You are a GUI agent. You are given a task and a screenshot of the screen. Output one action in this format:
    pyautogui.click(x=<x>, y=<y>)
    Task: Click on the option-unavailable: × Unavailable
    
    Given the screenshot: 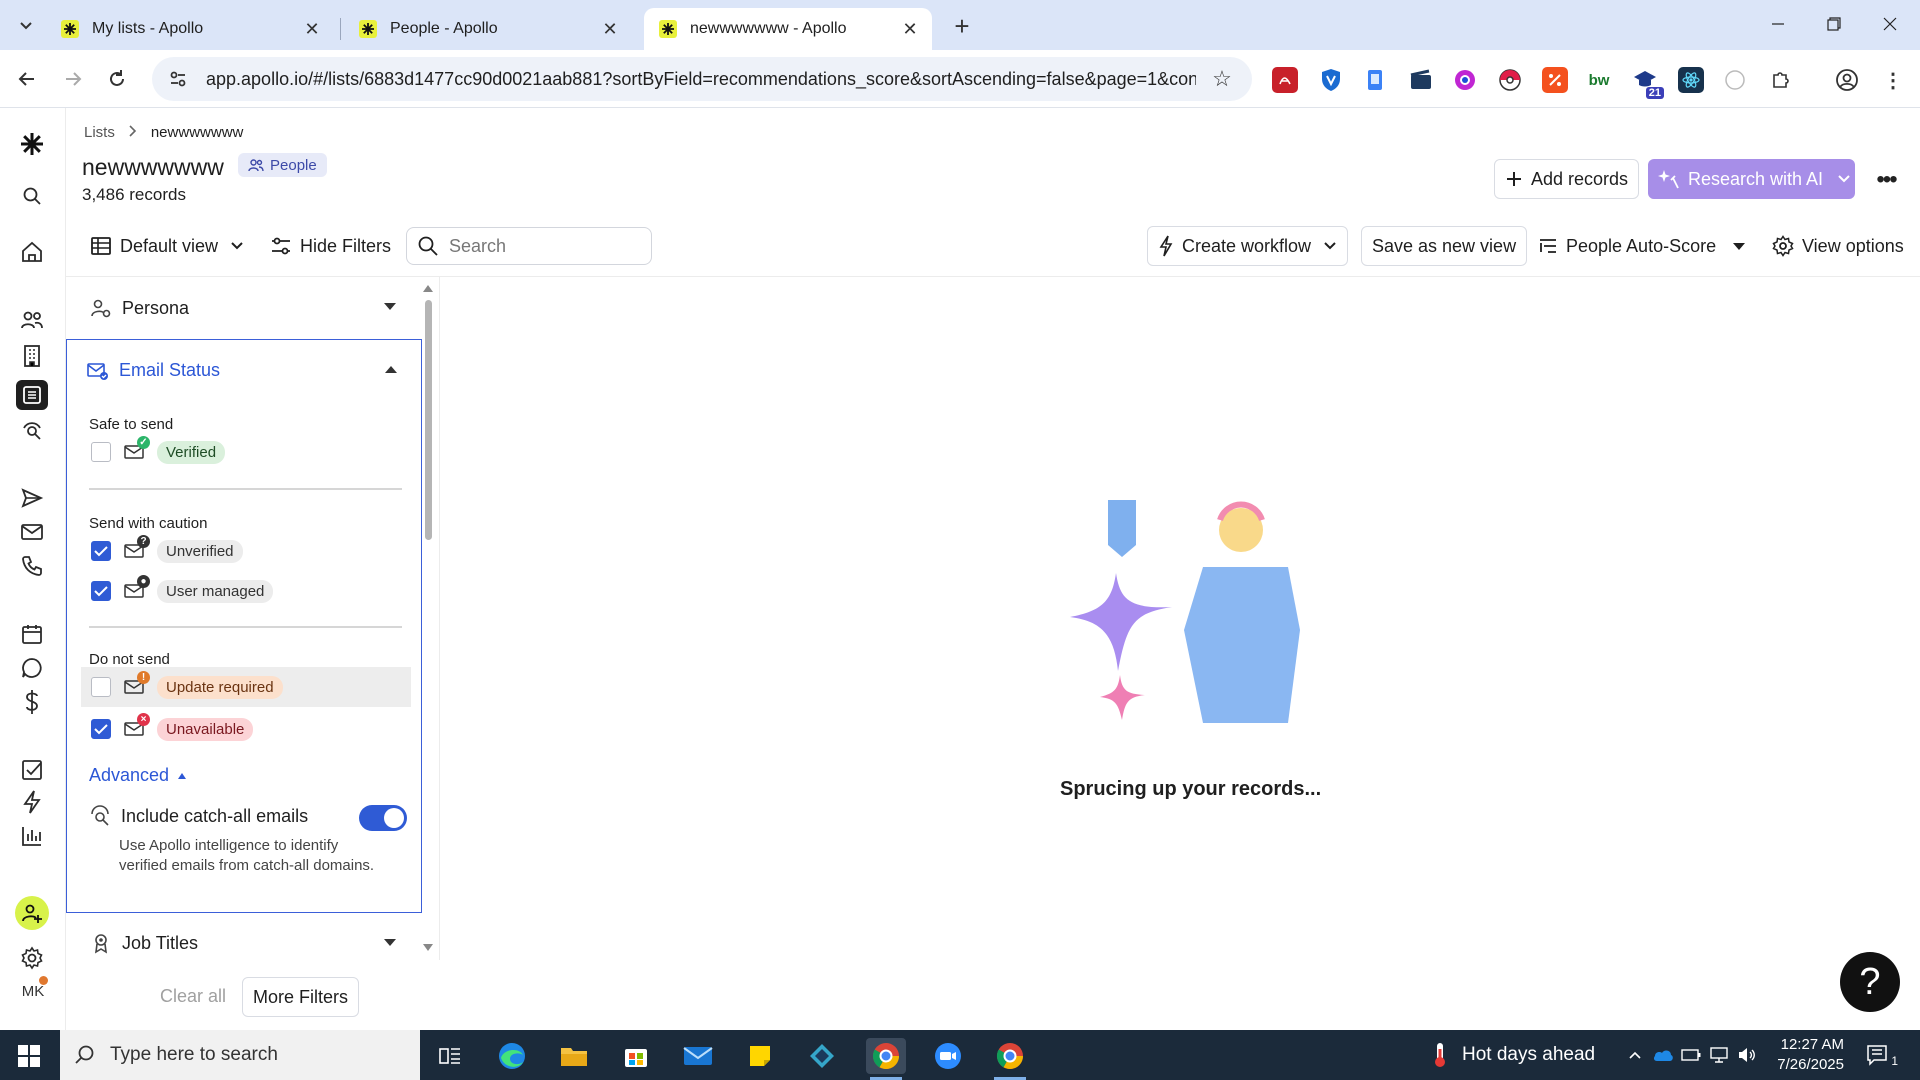 What is the action you would take?
    pyautogui.click(x=246, y=729)
    